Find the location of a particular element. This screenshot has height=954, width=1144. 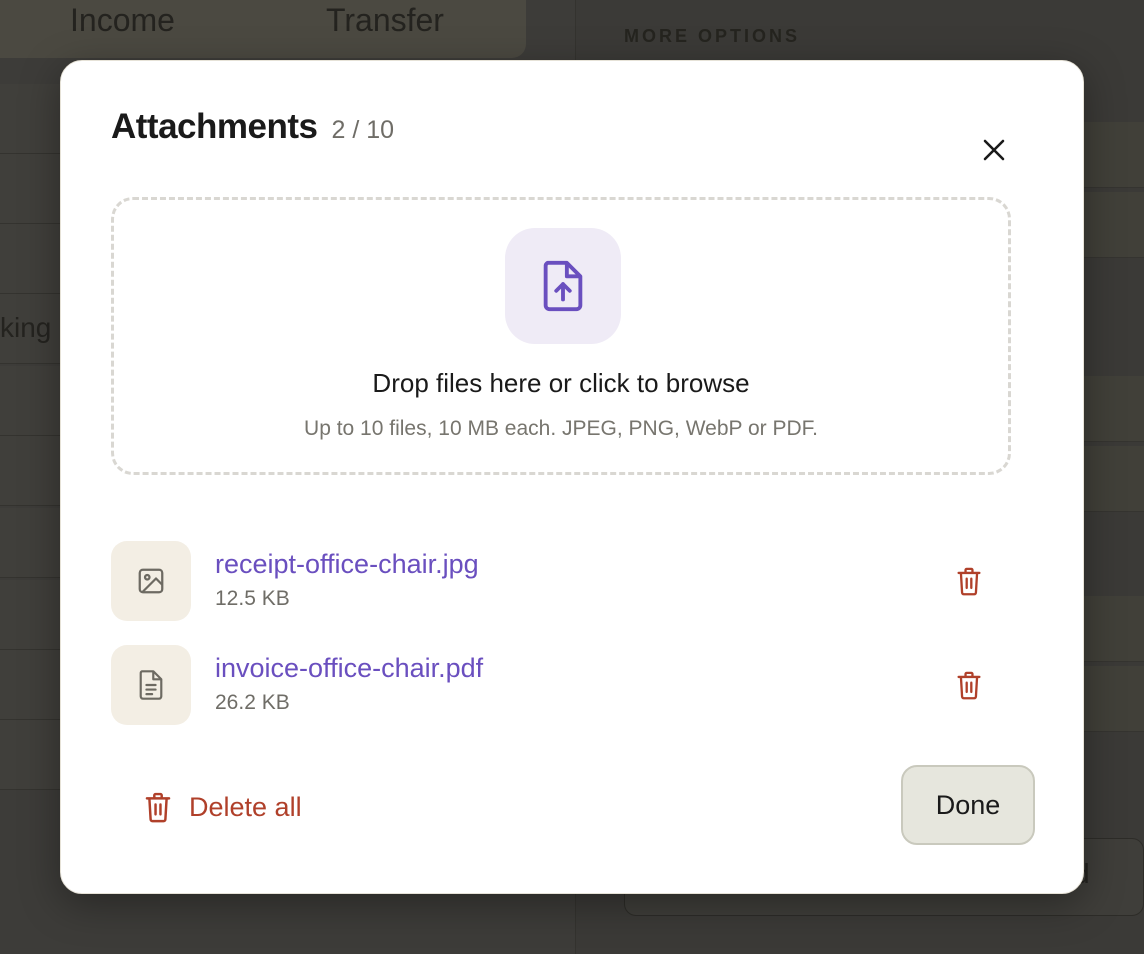

image-icon is located at coordinates (151, 581).